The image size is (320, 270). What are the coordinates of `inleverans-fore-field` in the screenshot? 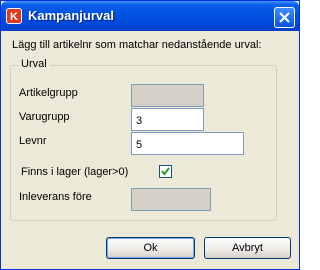 It's located at (171, 199).